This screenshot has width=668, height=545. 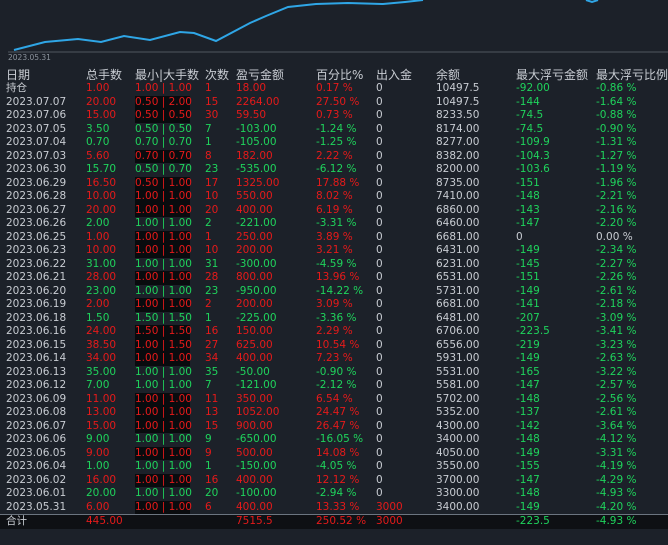 What do you see at coordinates (616, 304) in the screenshot?
I see `row-max-float-loss-pct: -2.18 %` at bounding box center [616, 304].